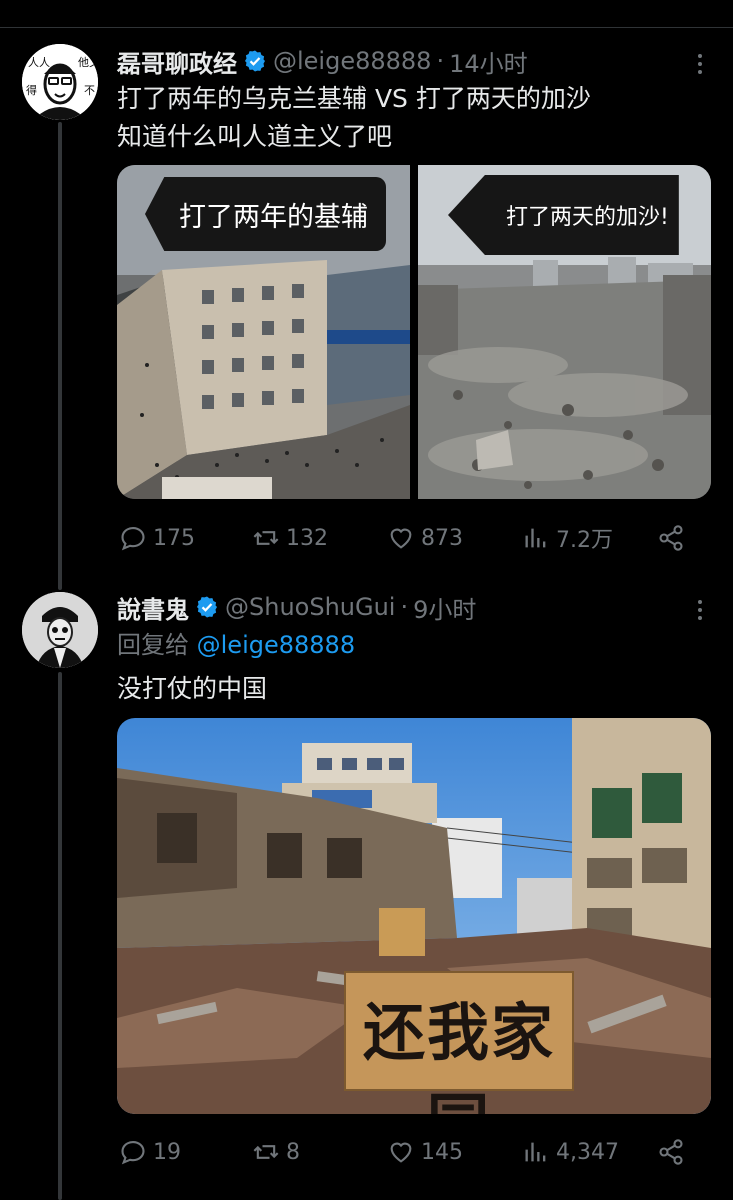  I want to click on svg-text: 得, so click(31, 90).